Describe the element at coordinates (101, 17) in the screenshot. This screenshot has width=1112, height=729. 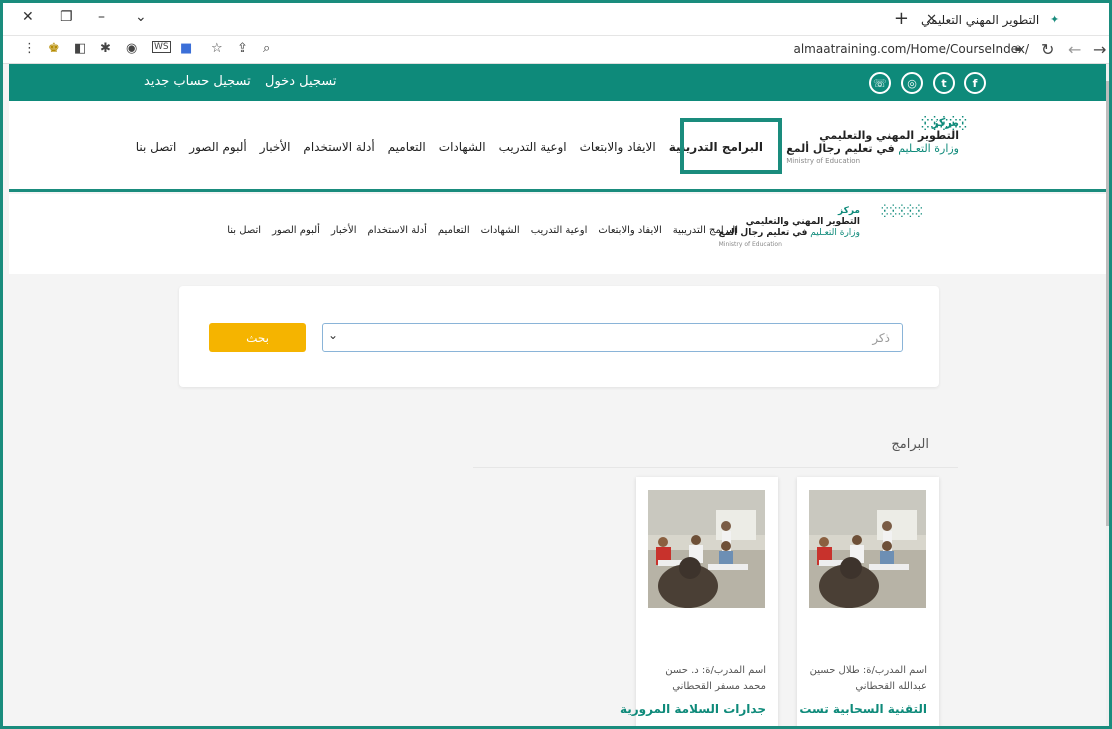
I see `minimize-window-icon: –` at that location.